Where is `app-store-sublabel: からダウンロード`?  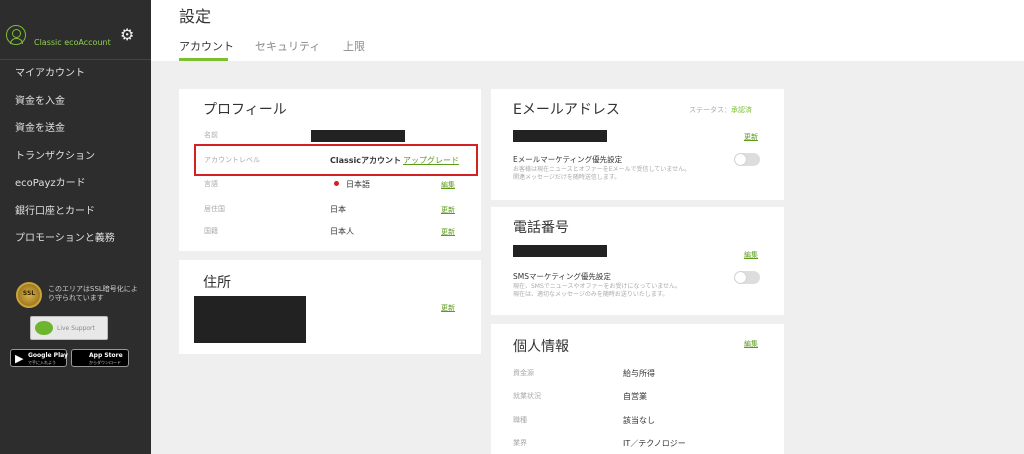
app-store-sublabel: からダウンロード is located at coordinates (105, 362).